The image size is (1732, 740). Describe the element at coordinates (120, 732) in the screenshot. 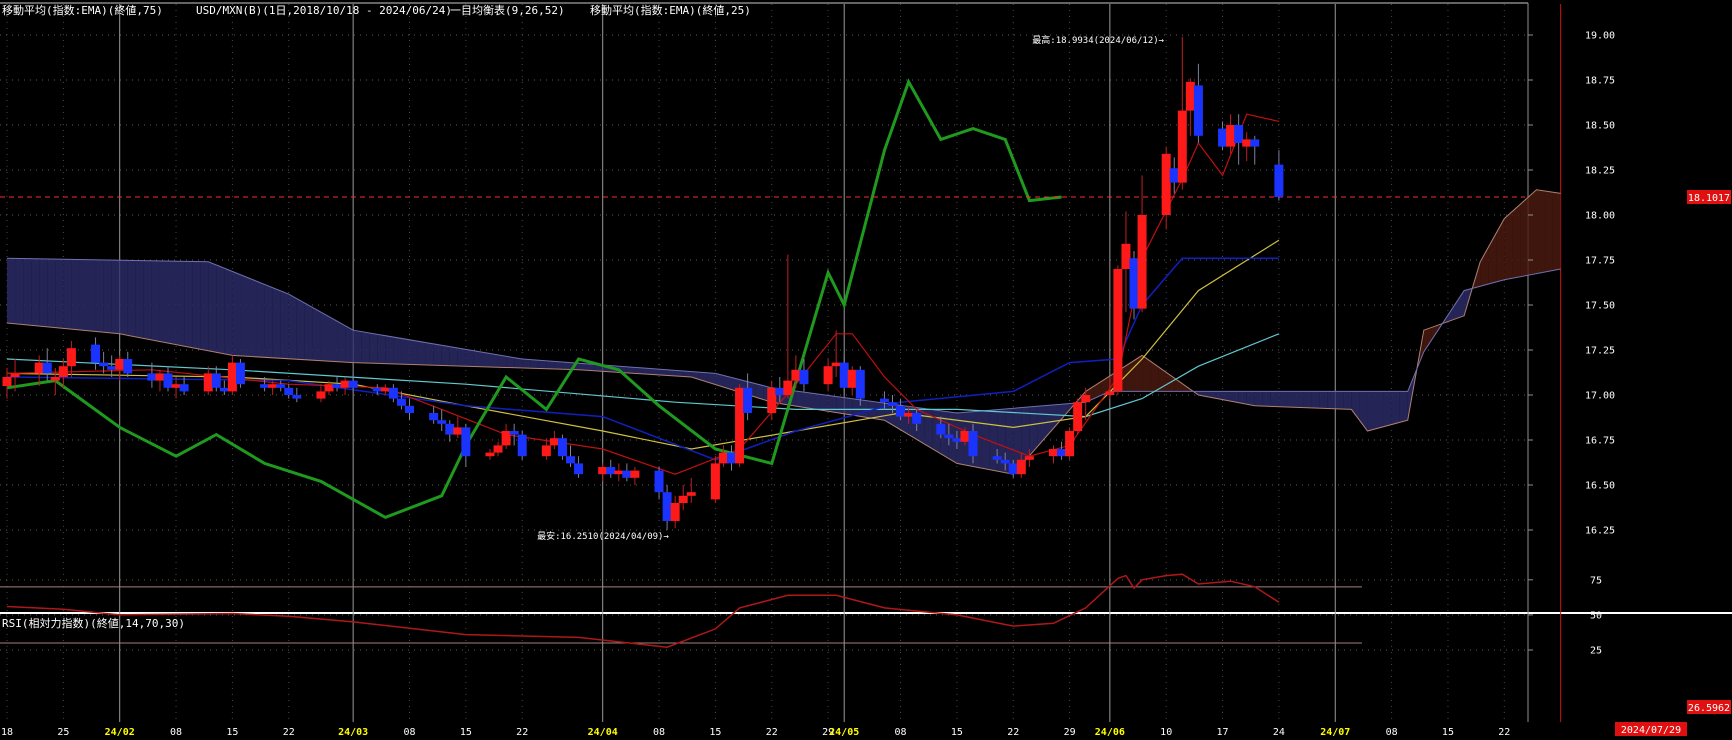

I see `date-tick-label: 24/02` at that location.